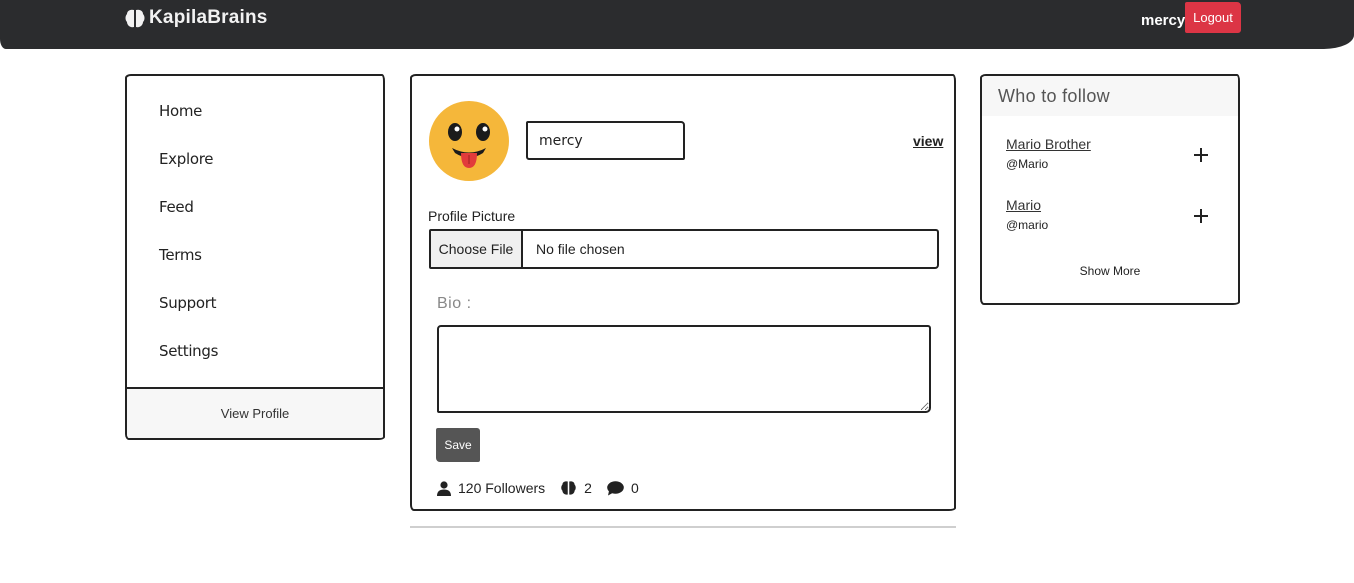 The height and width of the screenshot is (583, 1354). What do you see at coordinates (1027, 205) in the screenshot?
I see `suggested-user-name: Mario` at bounding box center [1027, 205].